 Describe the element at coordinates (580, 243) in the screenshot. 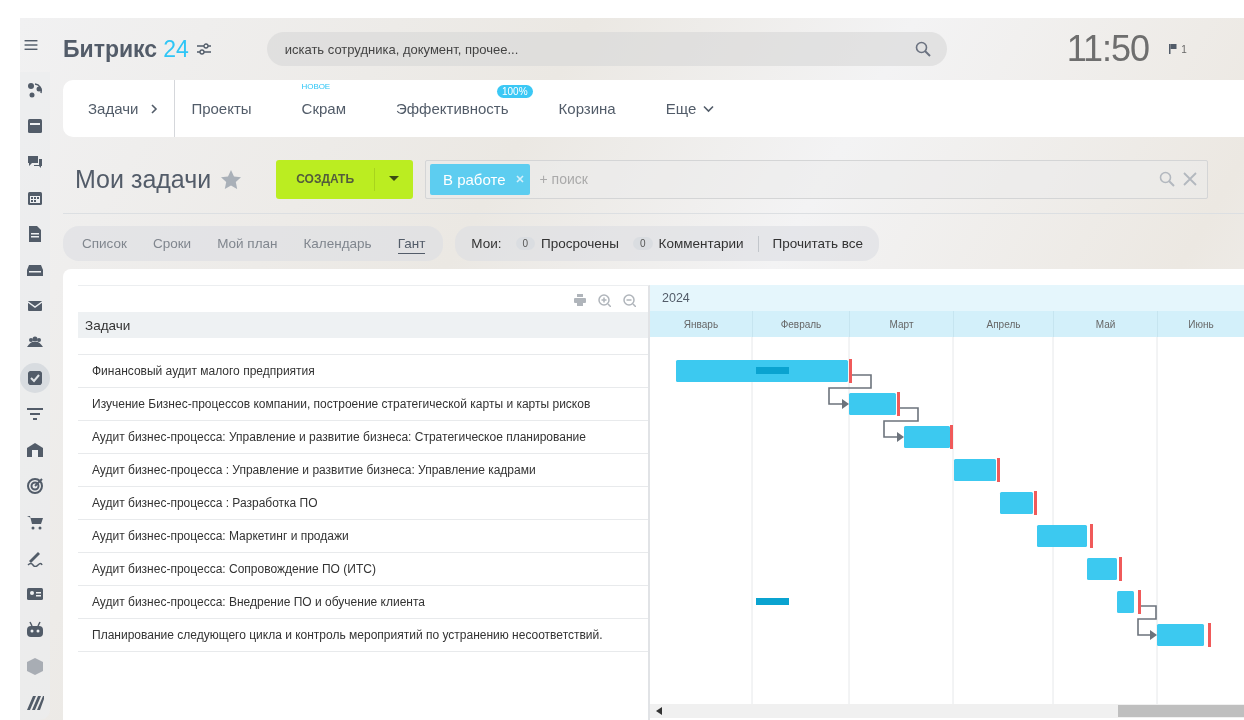

I see `counter-label: Просрочены` at that location.